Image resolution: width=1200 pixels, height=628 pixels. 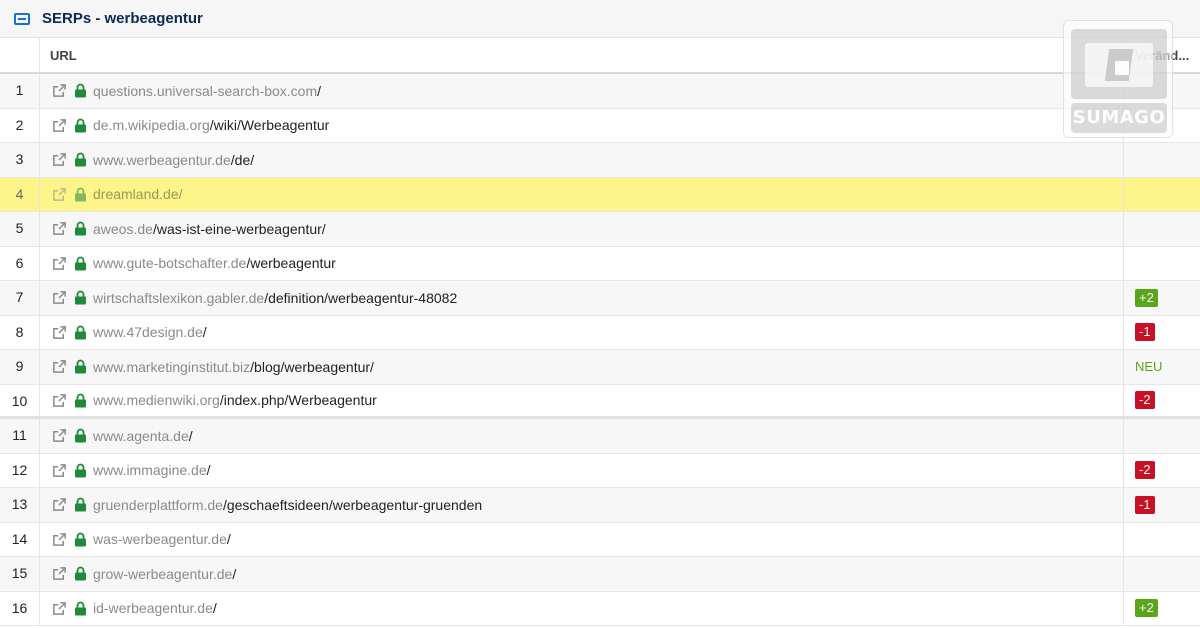 What do you see at coordinates (123, 229) in the screenshot?
I see `url-domain: aweos.de` at bounding box center [123, 229].